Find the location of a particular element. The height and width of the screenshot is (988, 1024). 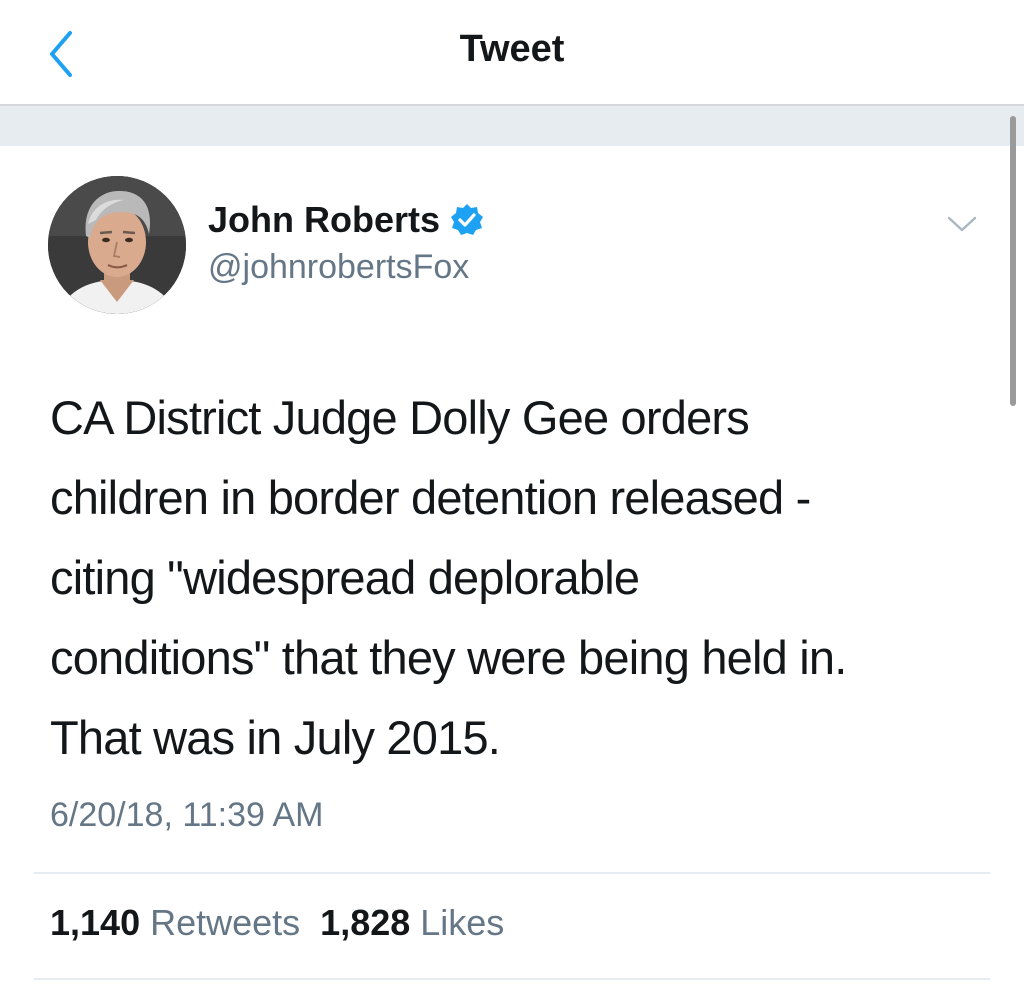

author-name-row: John Roberts is located at coordinates (346, 220).